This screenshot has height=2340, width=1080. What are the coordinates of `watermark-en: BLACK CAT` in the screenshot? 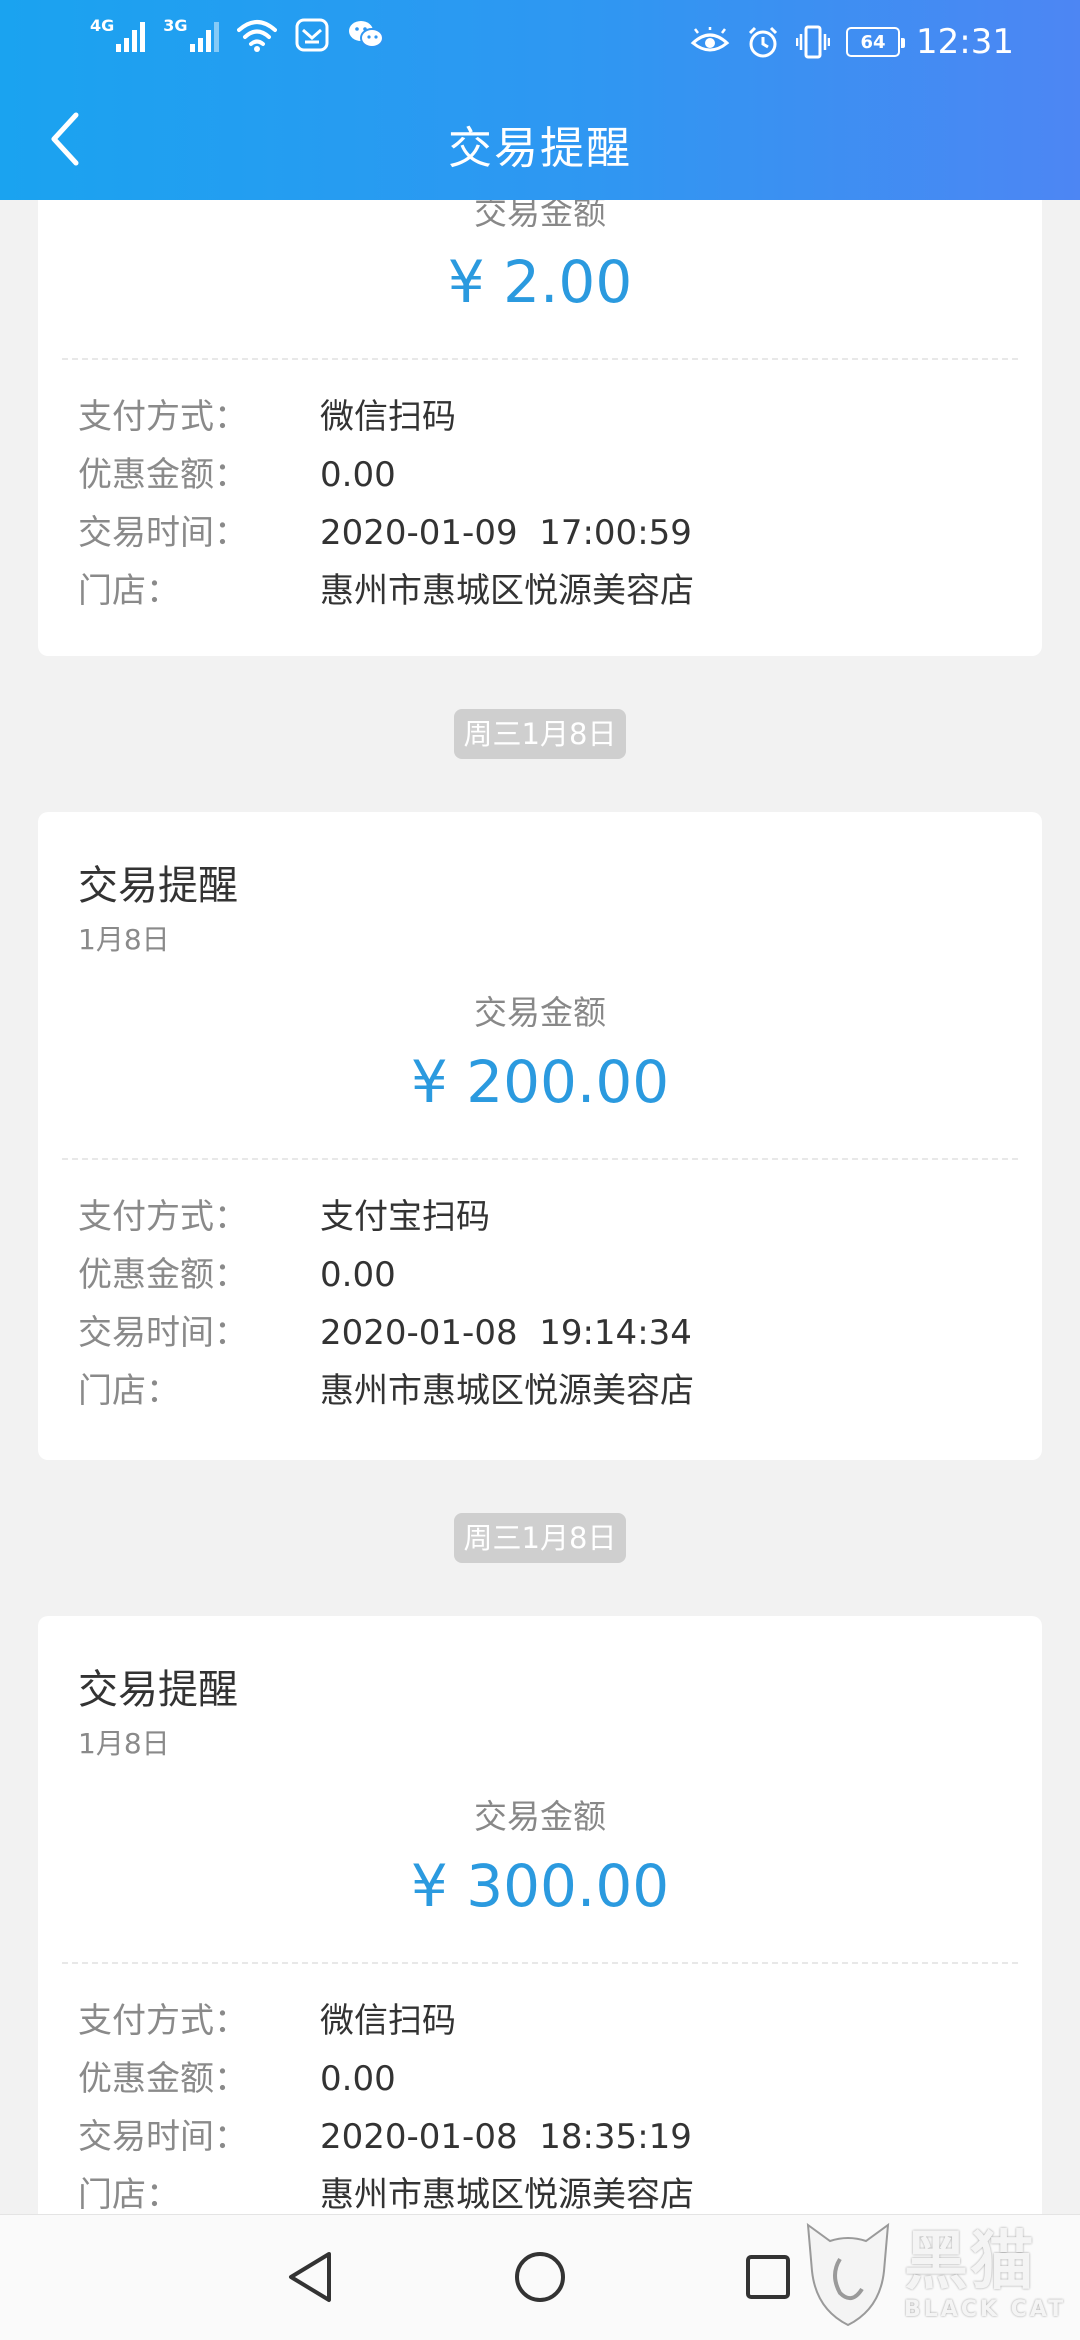 It's located at (985, 2309).